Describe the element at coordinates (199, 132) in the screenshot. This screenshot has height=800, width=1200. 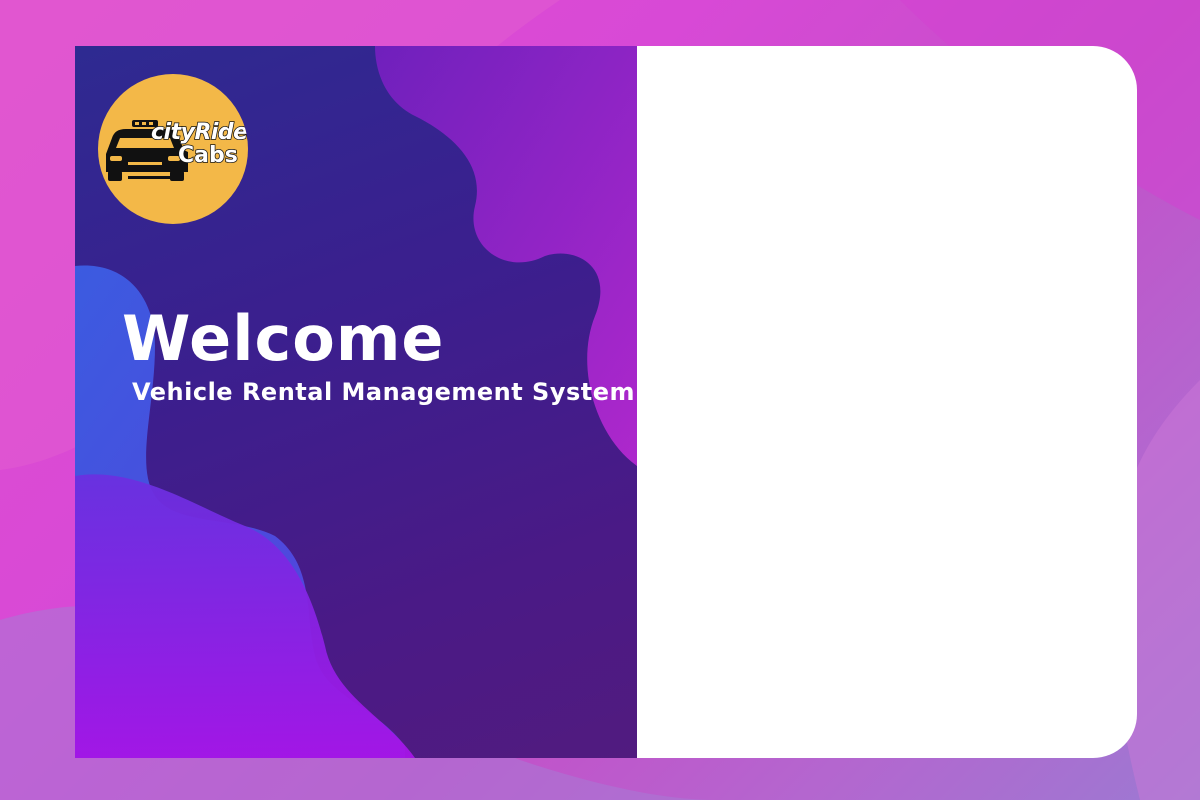
I see `brand-name-line1: cityRides` at that location.